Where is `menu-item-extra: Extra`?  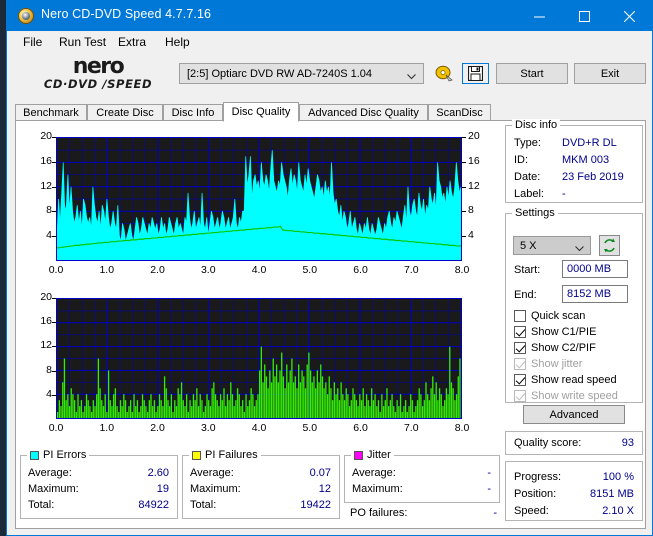
menu-item-extra: Extra is located at coordinates (132, 42).